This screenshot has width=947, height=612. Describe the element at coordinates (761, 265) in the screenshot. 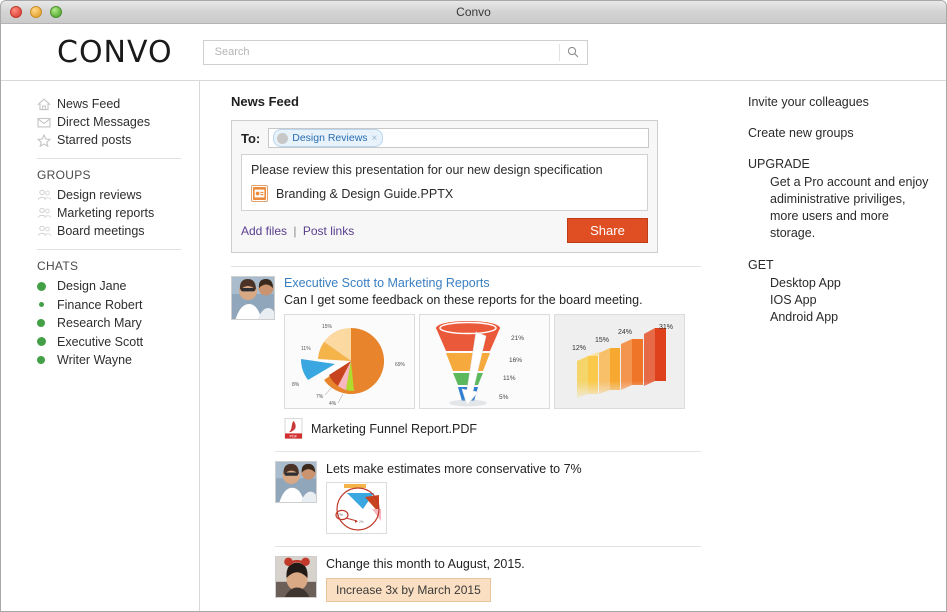

I see `get-title: GET` at that location.